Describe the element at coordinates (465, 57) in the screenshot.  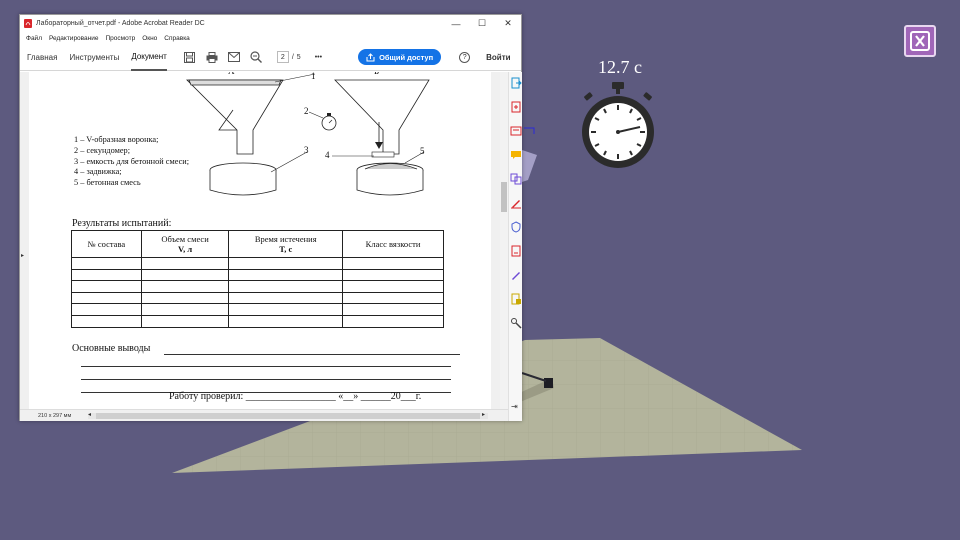
I see `help-button: ?` at that location.